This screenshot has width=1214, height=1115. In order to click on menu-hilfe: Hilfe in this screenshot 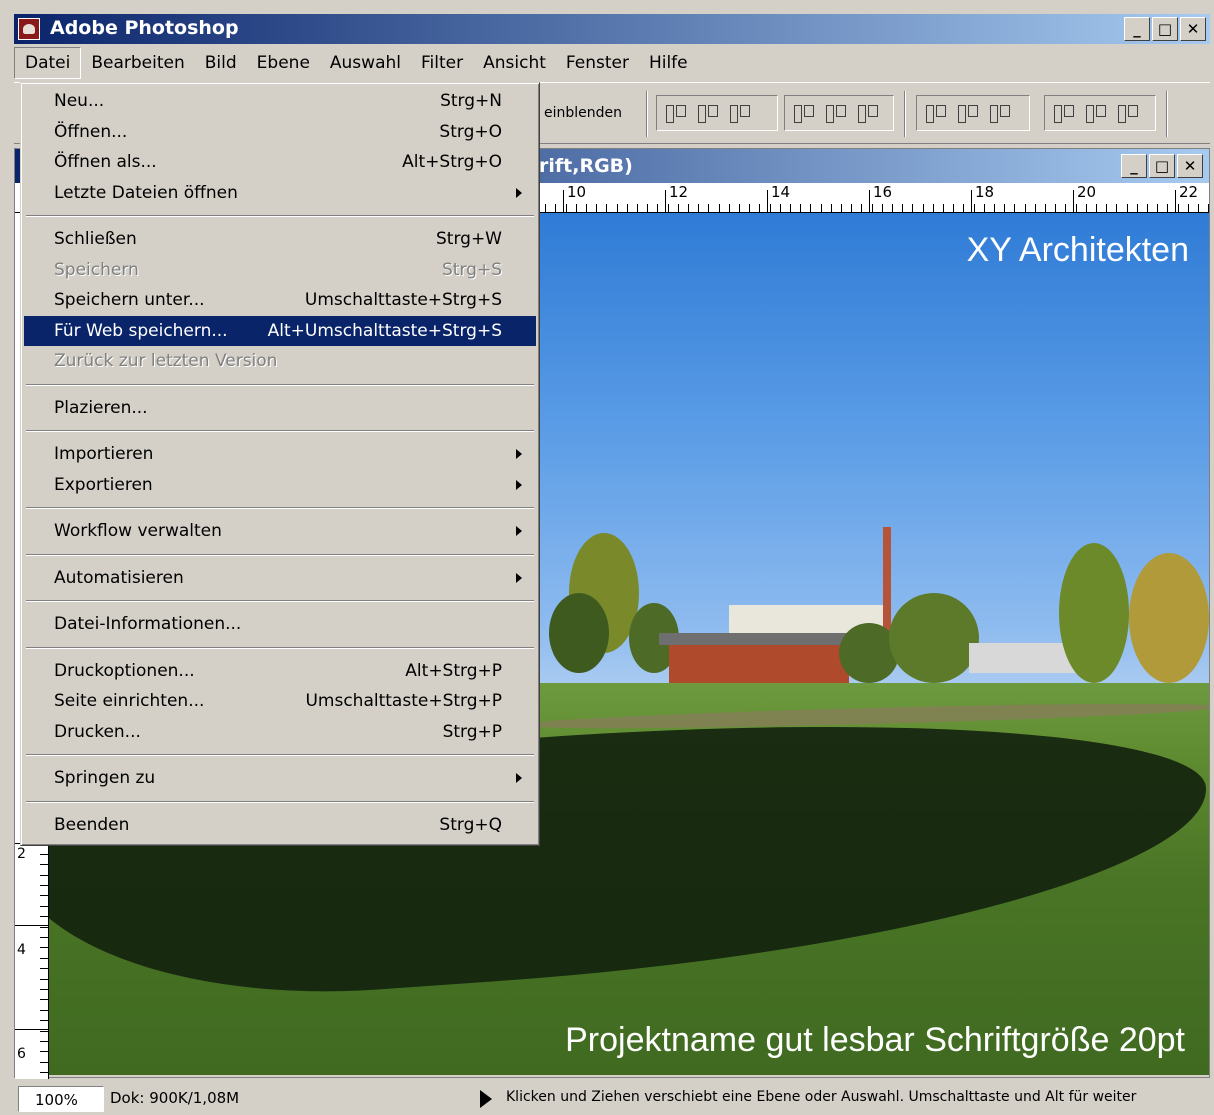, I will do `click(668, 63)`.